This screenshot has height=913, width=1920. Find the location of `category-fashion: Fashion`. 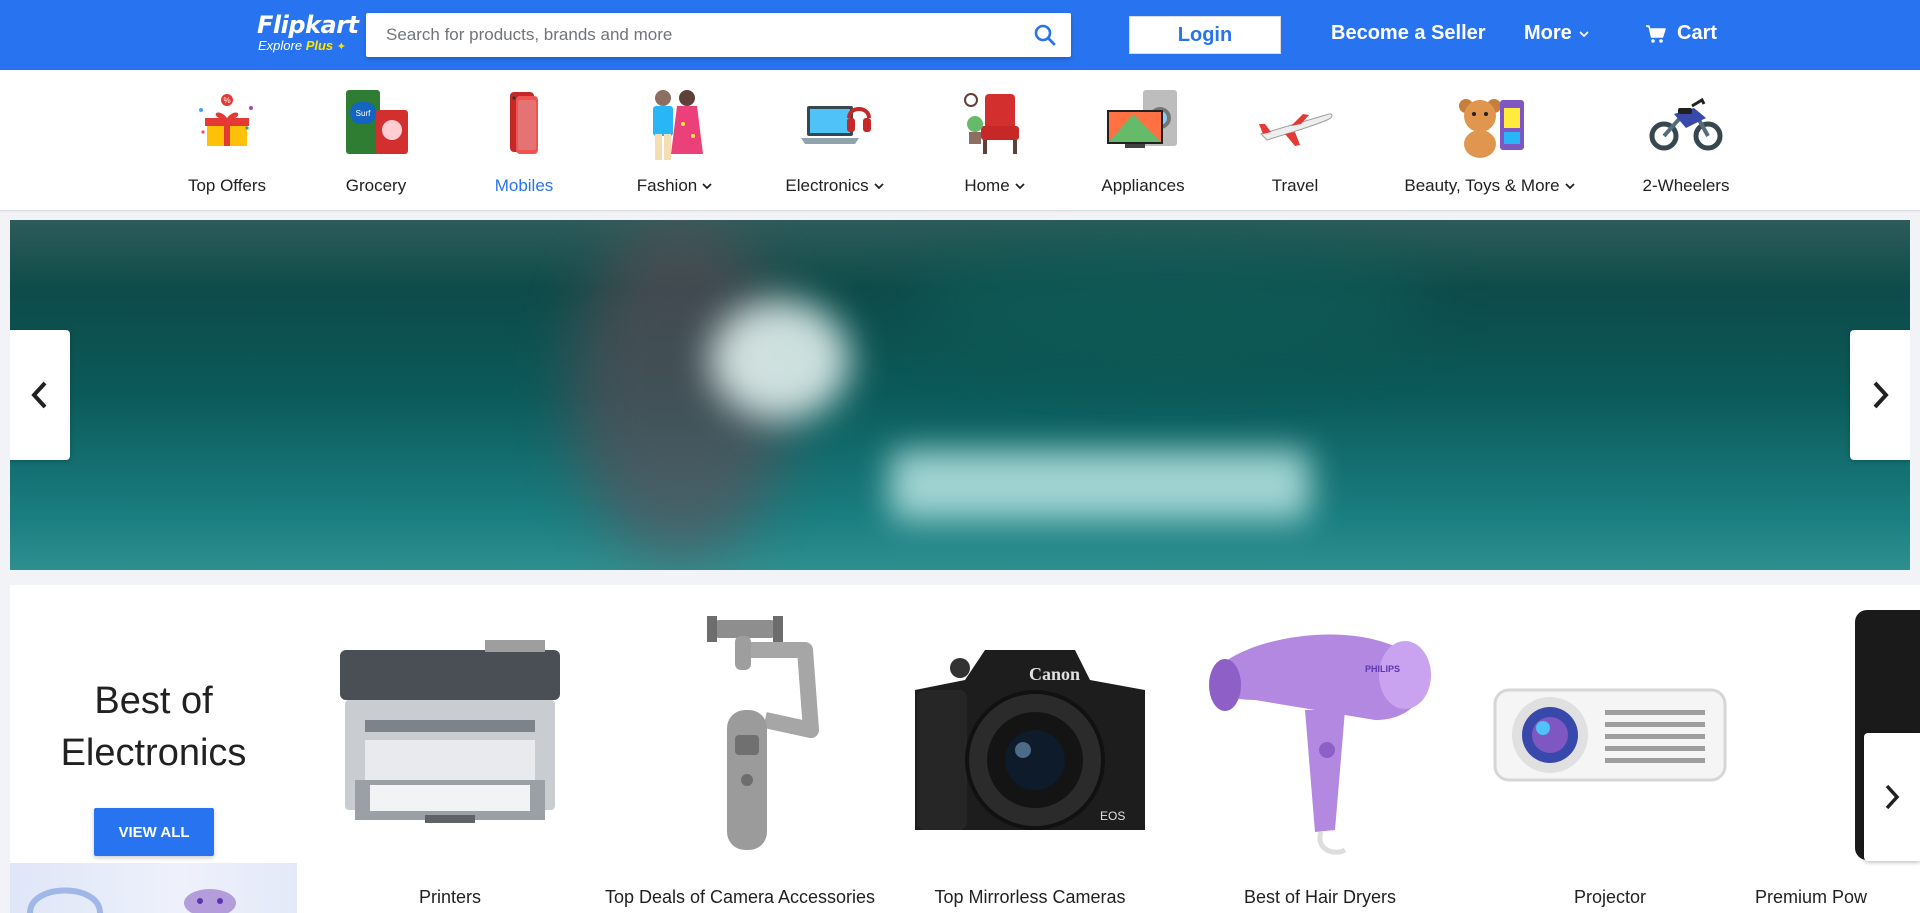

category-fashion: Fashion is located at coordinates (675, 140).